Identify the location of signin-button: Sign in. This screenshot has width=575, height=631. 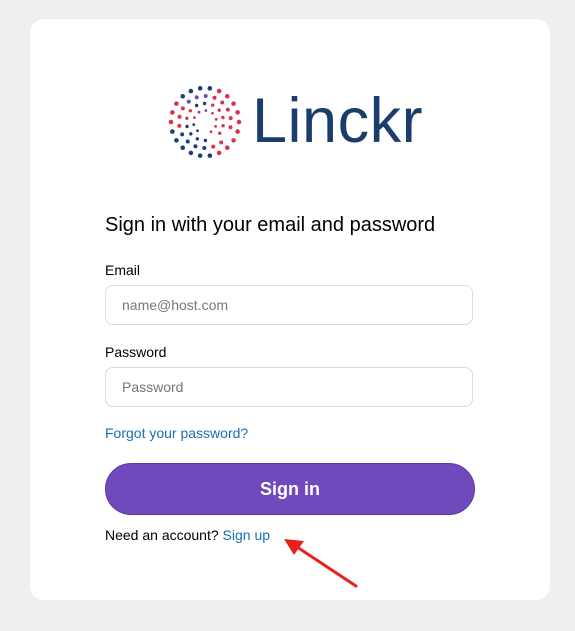
(290, 489).